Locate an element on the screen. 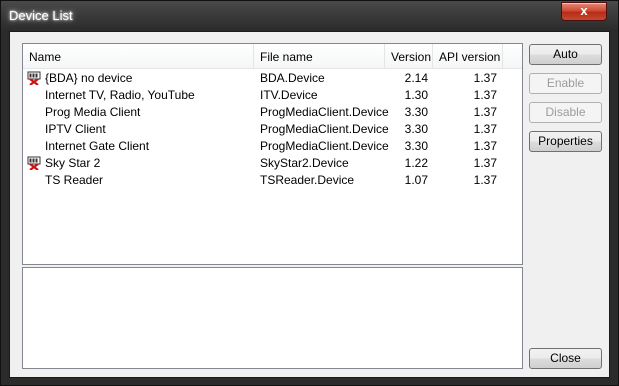 Image resolution: width=619 pixels, height=386 pixels. device-name: Internet Gate Client is located at coordinates (97, 146).